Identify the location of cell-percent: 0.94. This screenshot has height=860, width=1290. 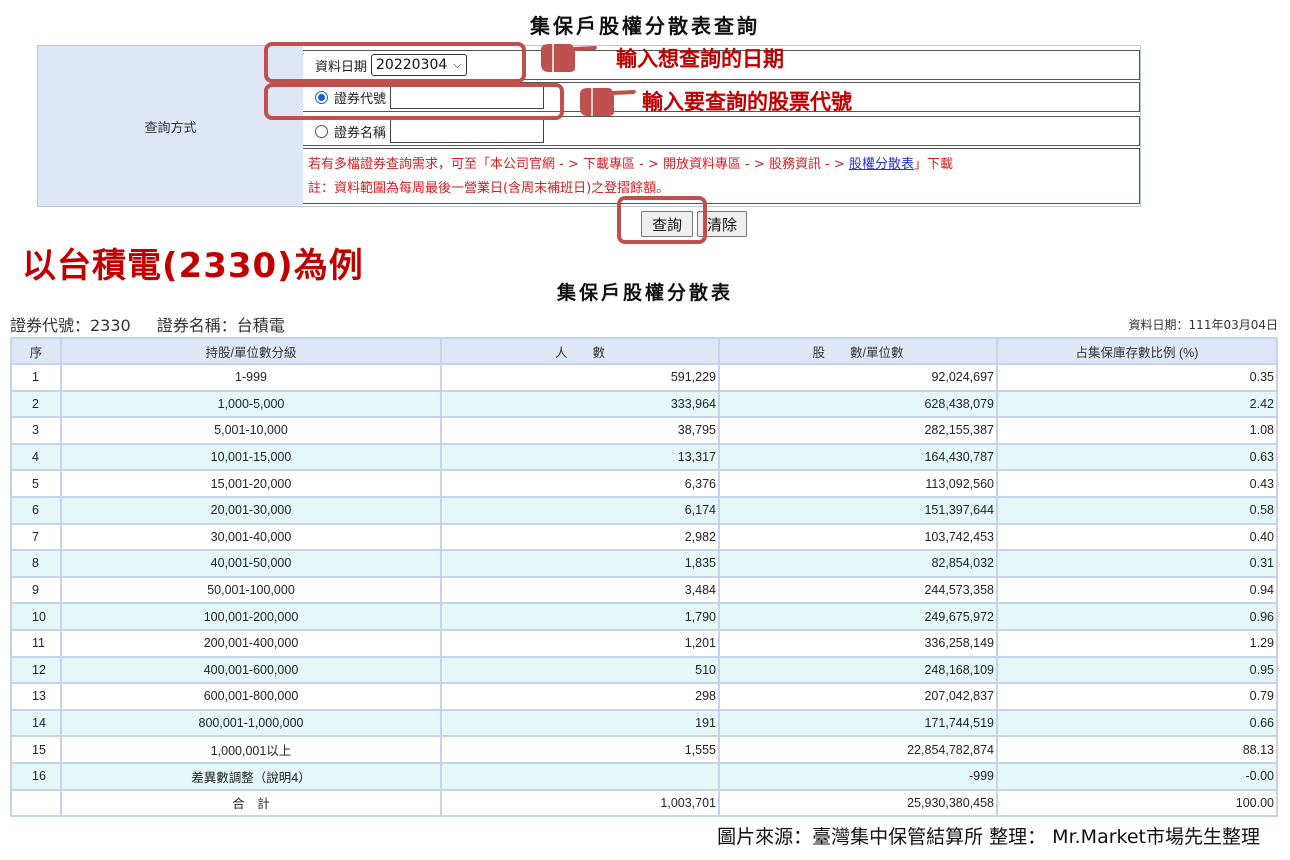
(1137, 590).